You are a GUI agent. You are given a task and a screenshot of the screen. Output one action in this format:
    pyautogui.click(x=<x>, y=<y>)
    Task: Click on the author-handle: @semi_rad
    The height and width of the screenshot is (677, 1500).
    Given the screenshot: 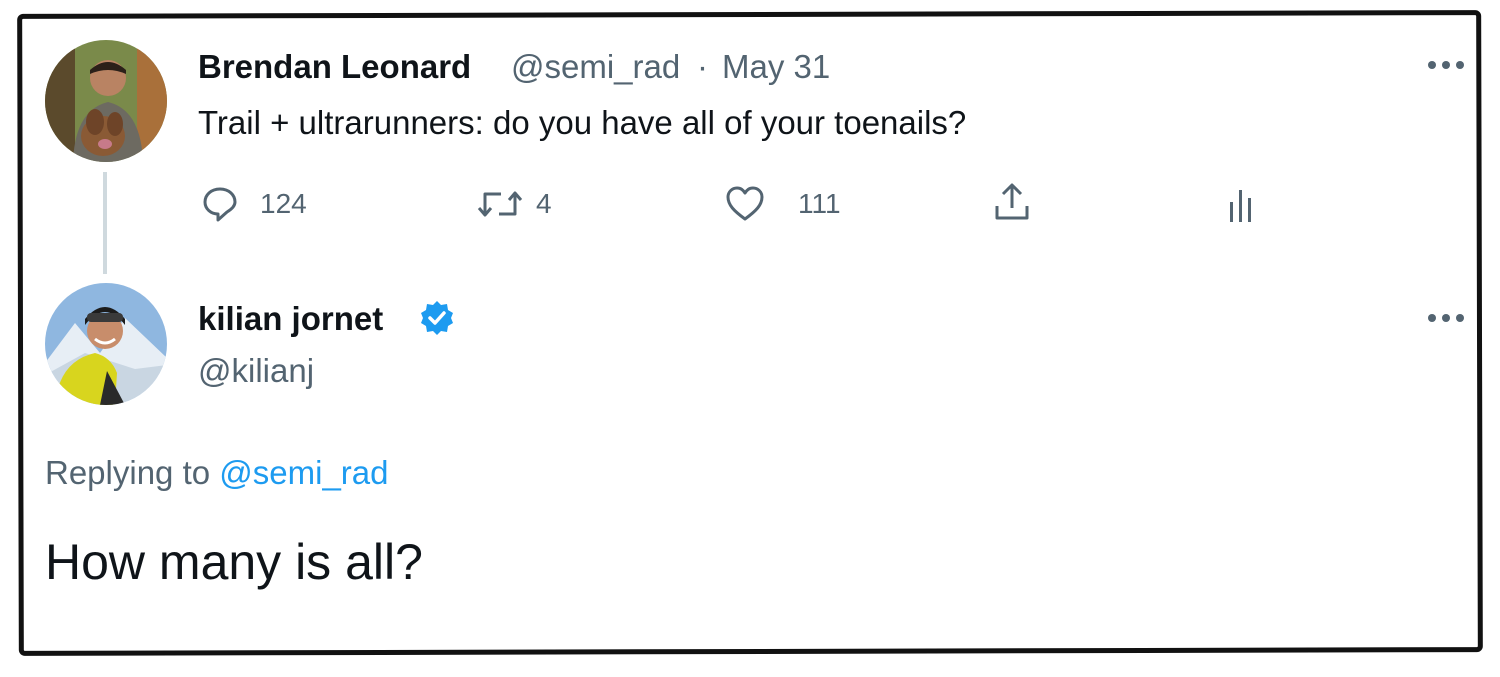 What is the action you would take?
    pyautogui.click(x=595, y=67)
    